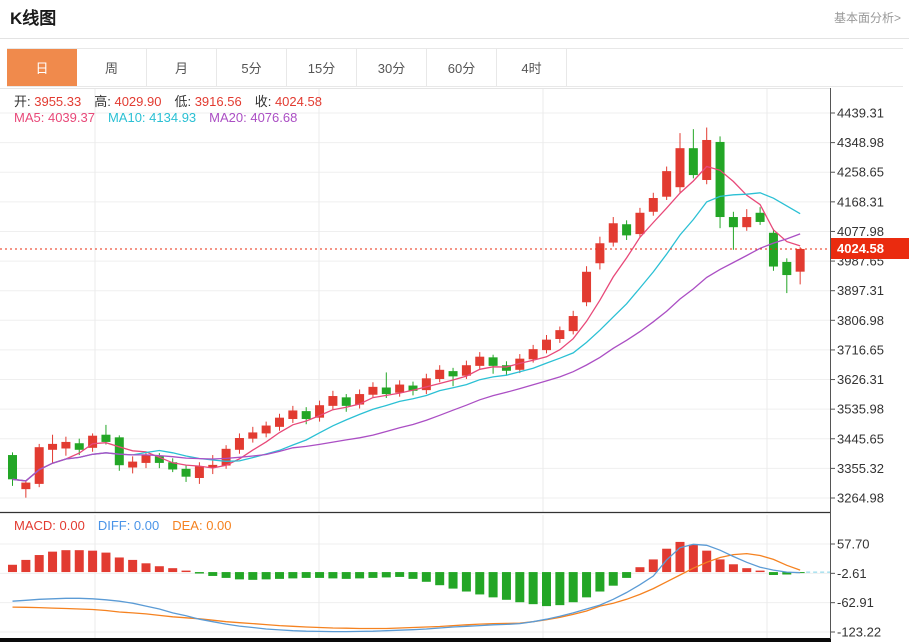 The width and height of the screenshot is (909, 643). I want to click on y-axis-label: 3264.98, so click(860, 498).